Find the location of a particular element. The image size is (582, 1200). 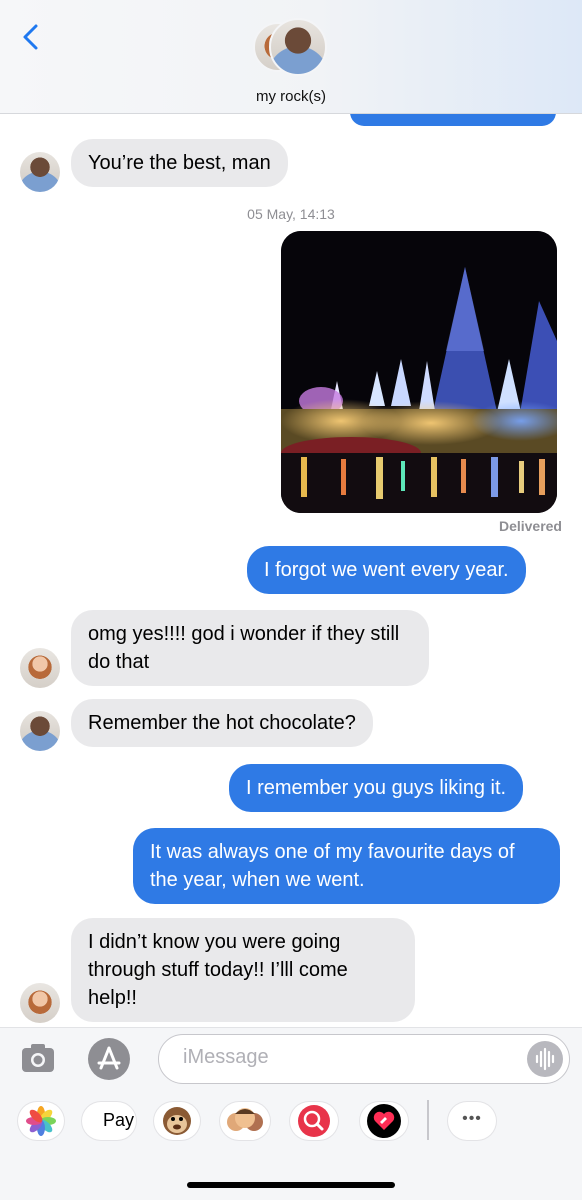

photo-attachment is located at coordinates (419, 372).